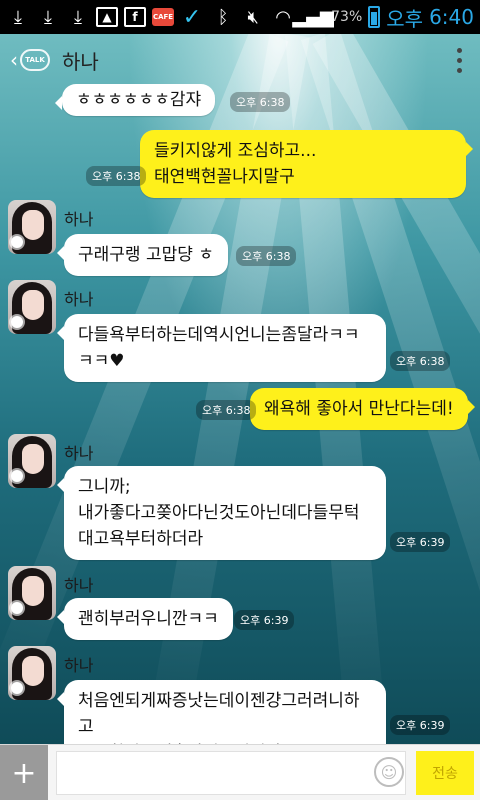  Describe the element at coordinates (459, 60) in the screenshot. I see `more-menu-icon` at that location.